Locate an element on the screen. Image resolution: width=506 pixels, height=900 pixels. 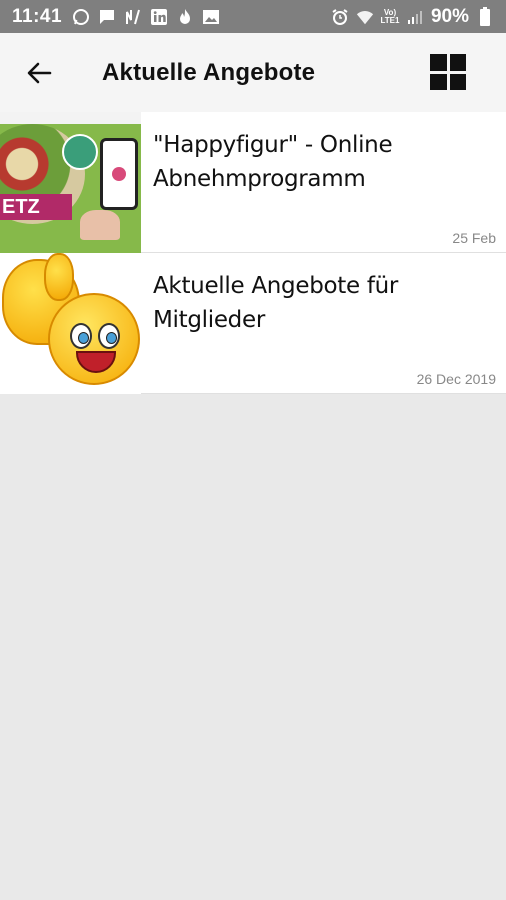
phone-image is located at coordinates (119, 174).